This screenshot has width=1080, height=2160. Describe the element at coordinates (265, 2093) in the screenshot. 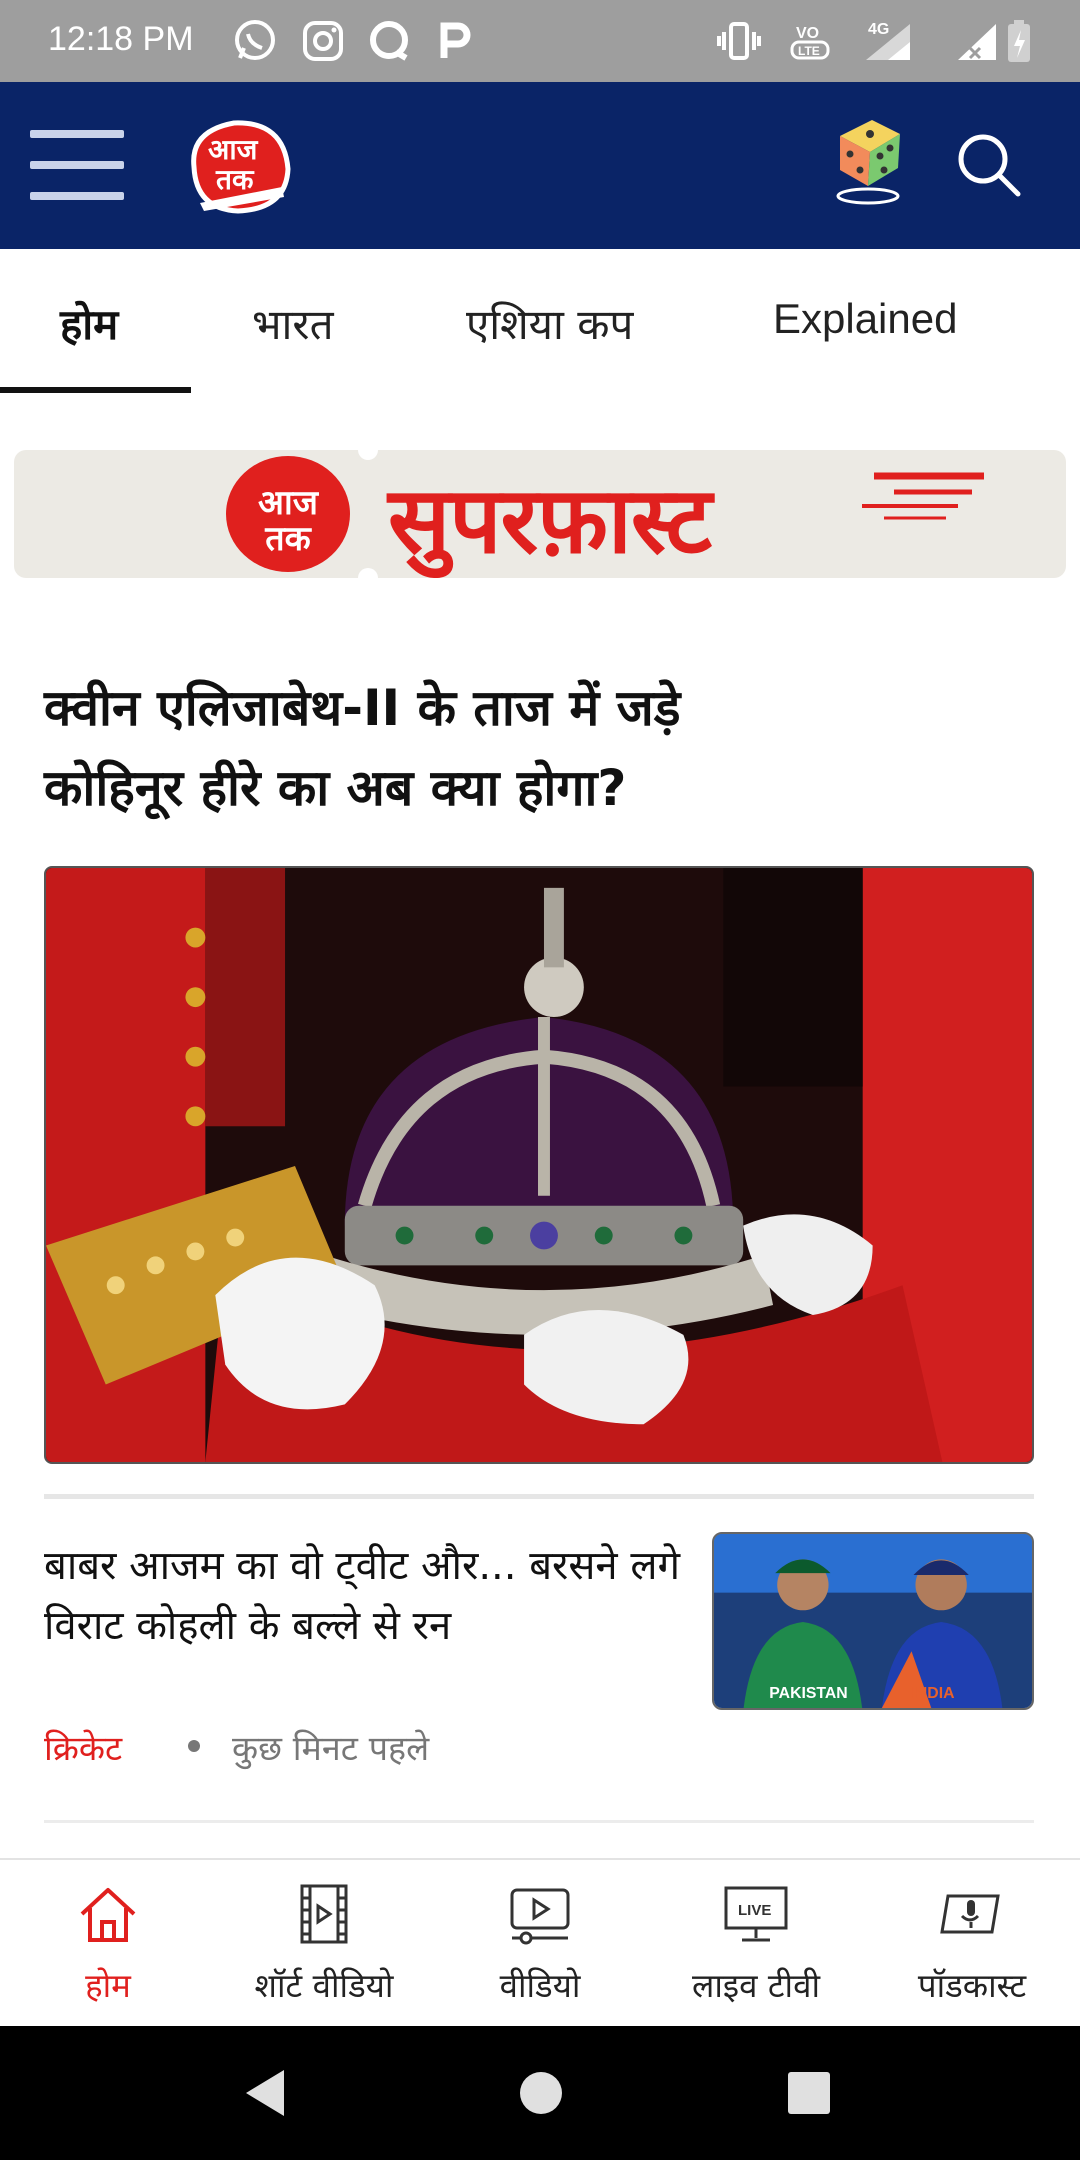

I see `back-icon` at that location.